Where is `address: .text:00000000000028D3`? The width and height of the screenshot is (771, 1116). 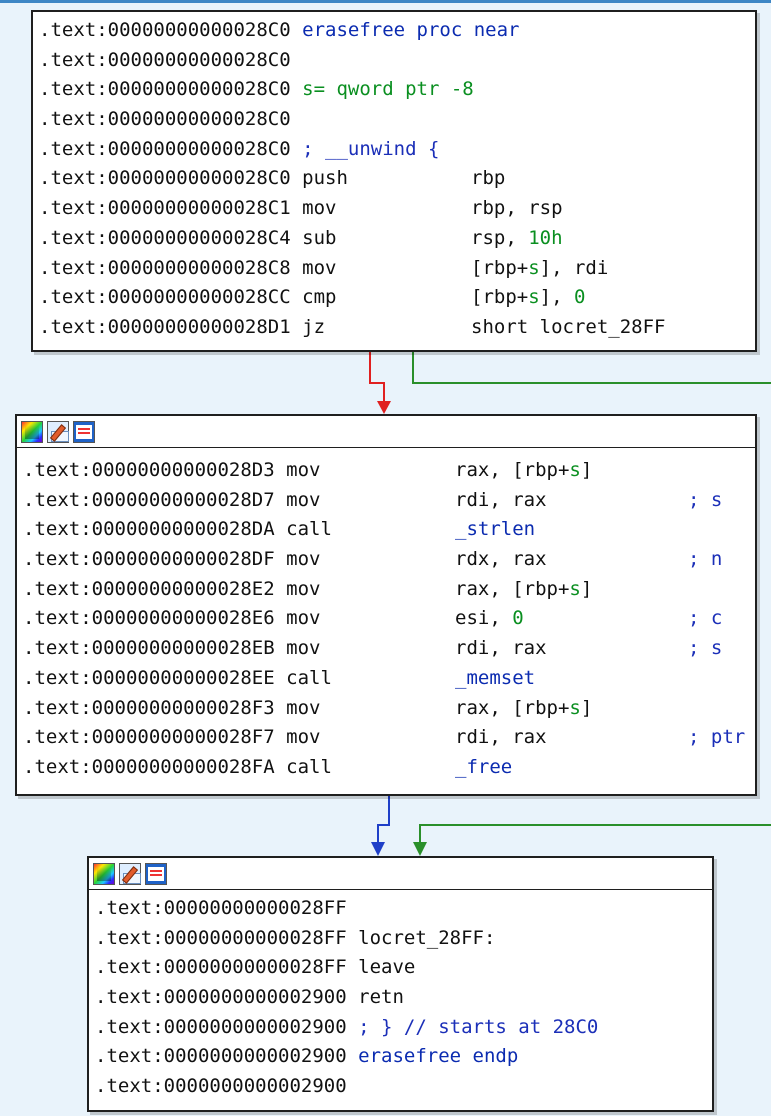
address: .text:00000000000028D3 is located at coordinates (149, 470).